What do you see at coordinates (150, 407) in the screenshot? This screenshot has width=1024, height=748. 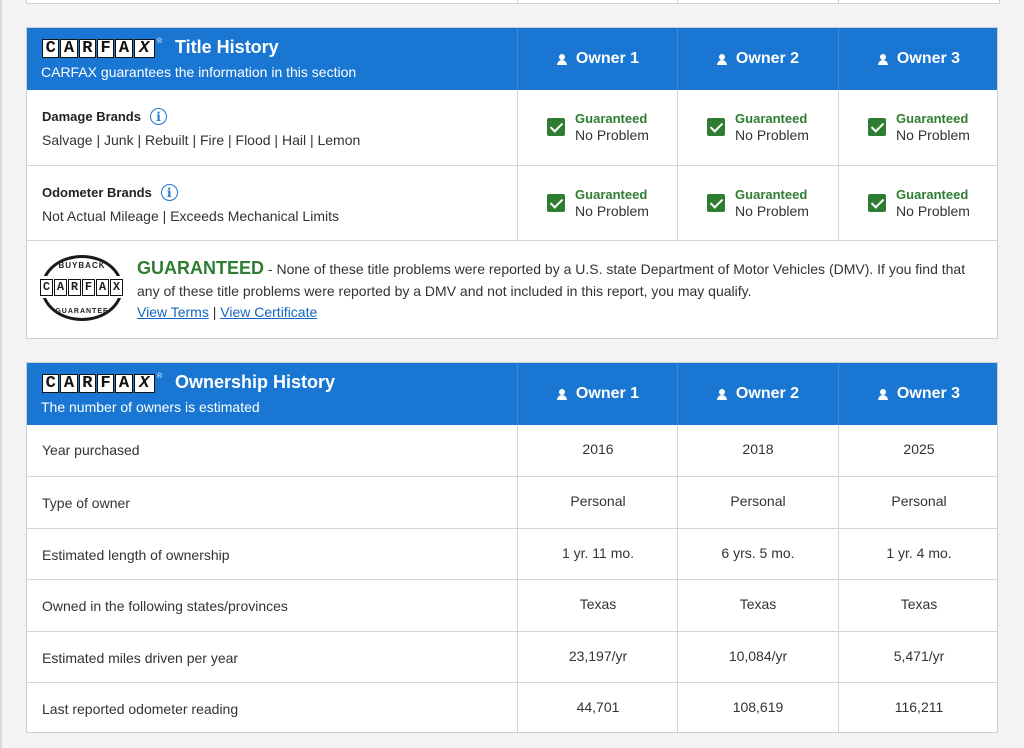 I see `ownership-history-subtitle: The number of owners is estimated` at bounding box center [150, 407].